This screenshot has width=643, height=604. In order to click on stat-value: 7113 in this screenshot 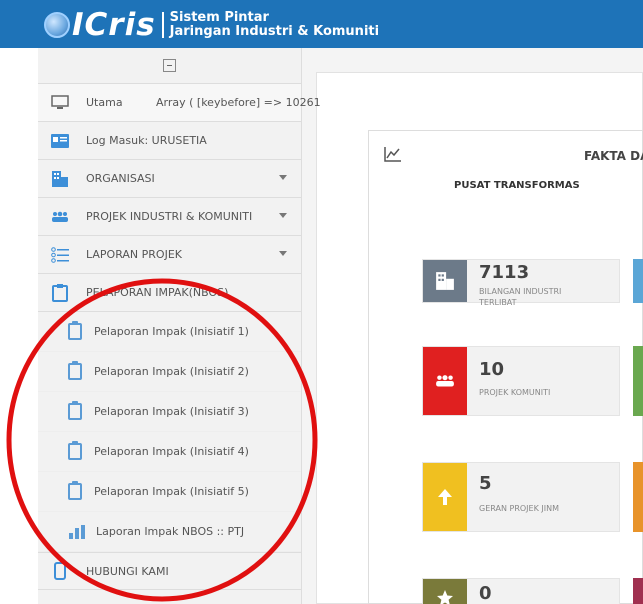, I will do `click(504, 272)`.